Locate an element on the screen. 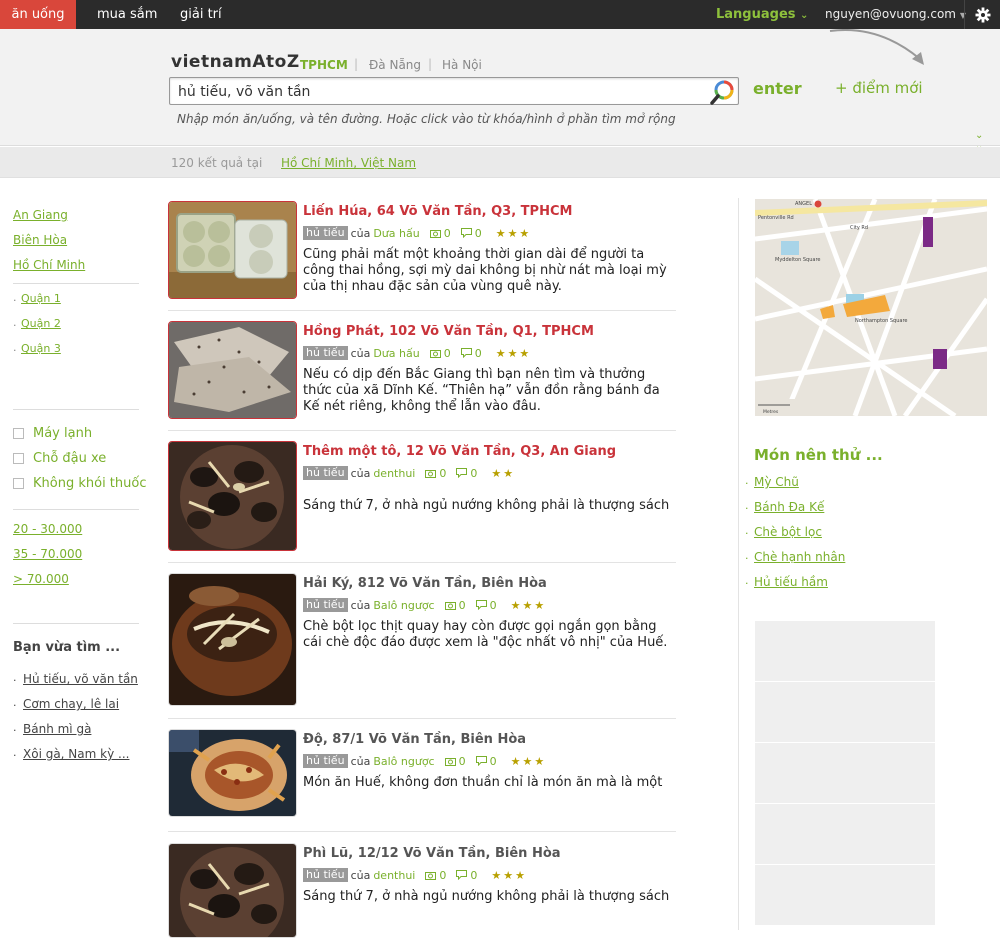  price-link: 35 - 70.000 is located at coordinates (47, 554).